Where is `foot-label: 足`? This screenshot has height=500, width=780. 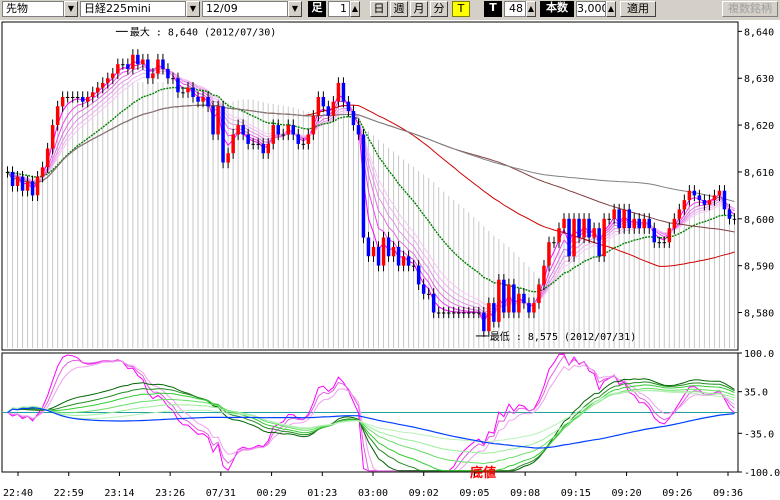
foot-label: 足 is located at coordinates (317, 9).